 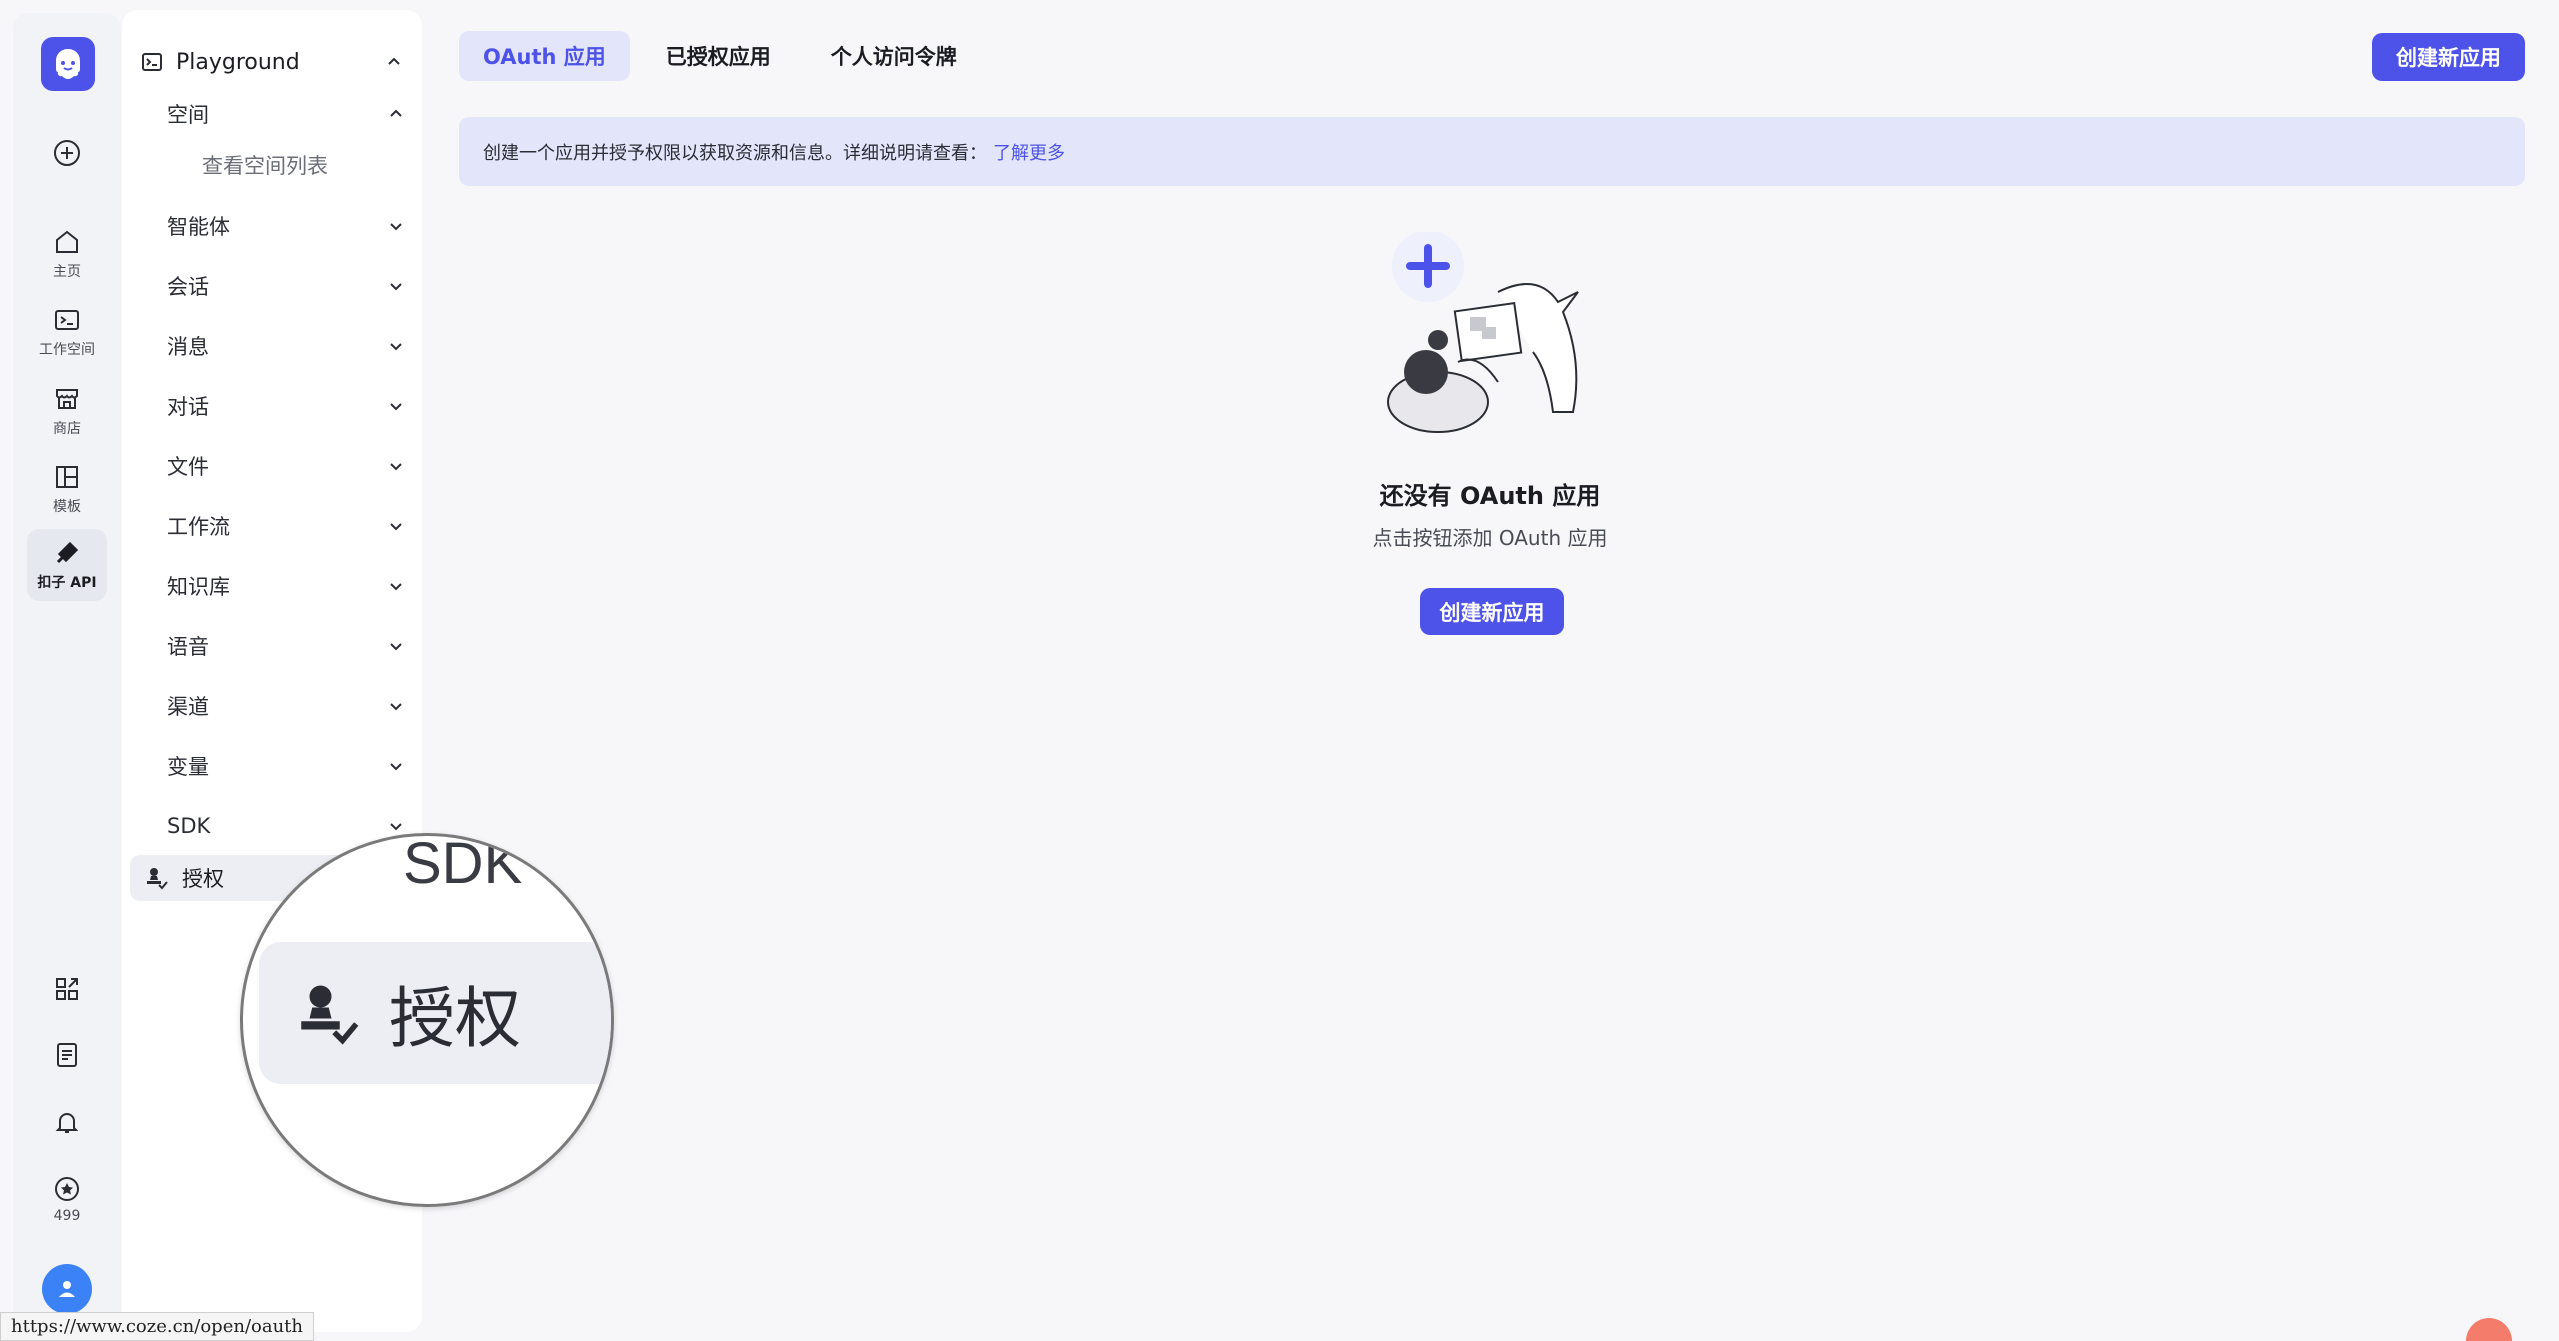 I want to click on rail-workspace: 工作空间, so click(x=67, y=332).